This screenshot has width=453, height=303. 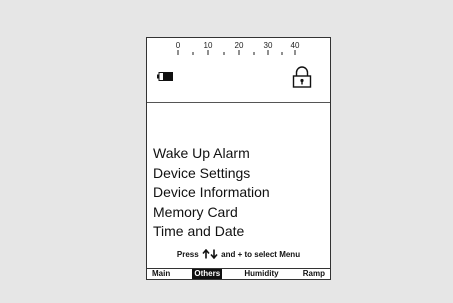 What do you see at coordinates (161, 274) in the screenshot?
I see `tab-main: Main` at bounding box center [161, 274].